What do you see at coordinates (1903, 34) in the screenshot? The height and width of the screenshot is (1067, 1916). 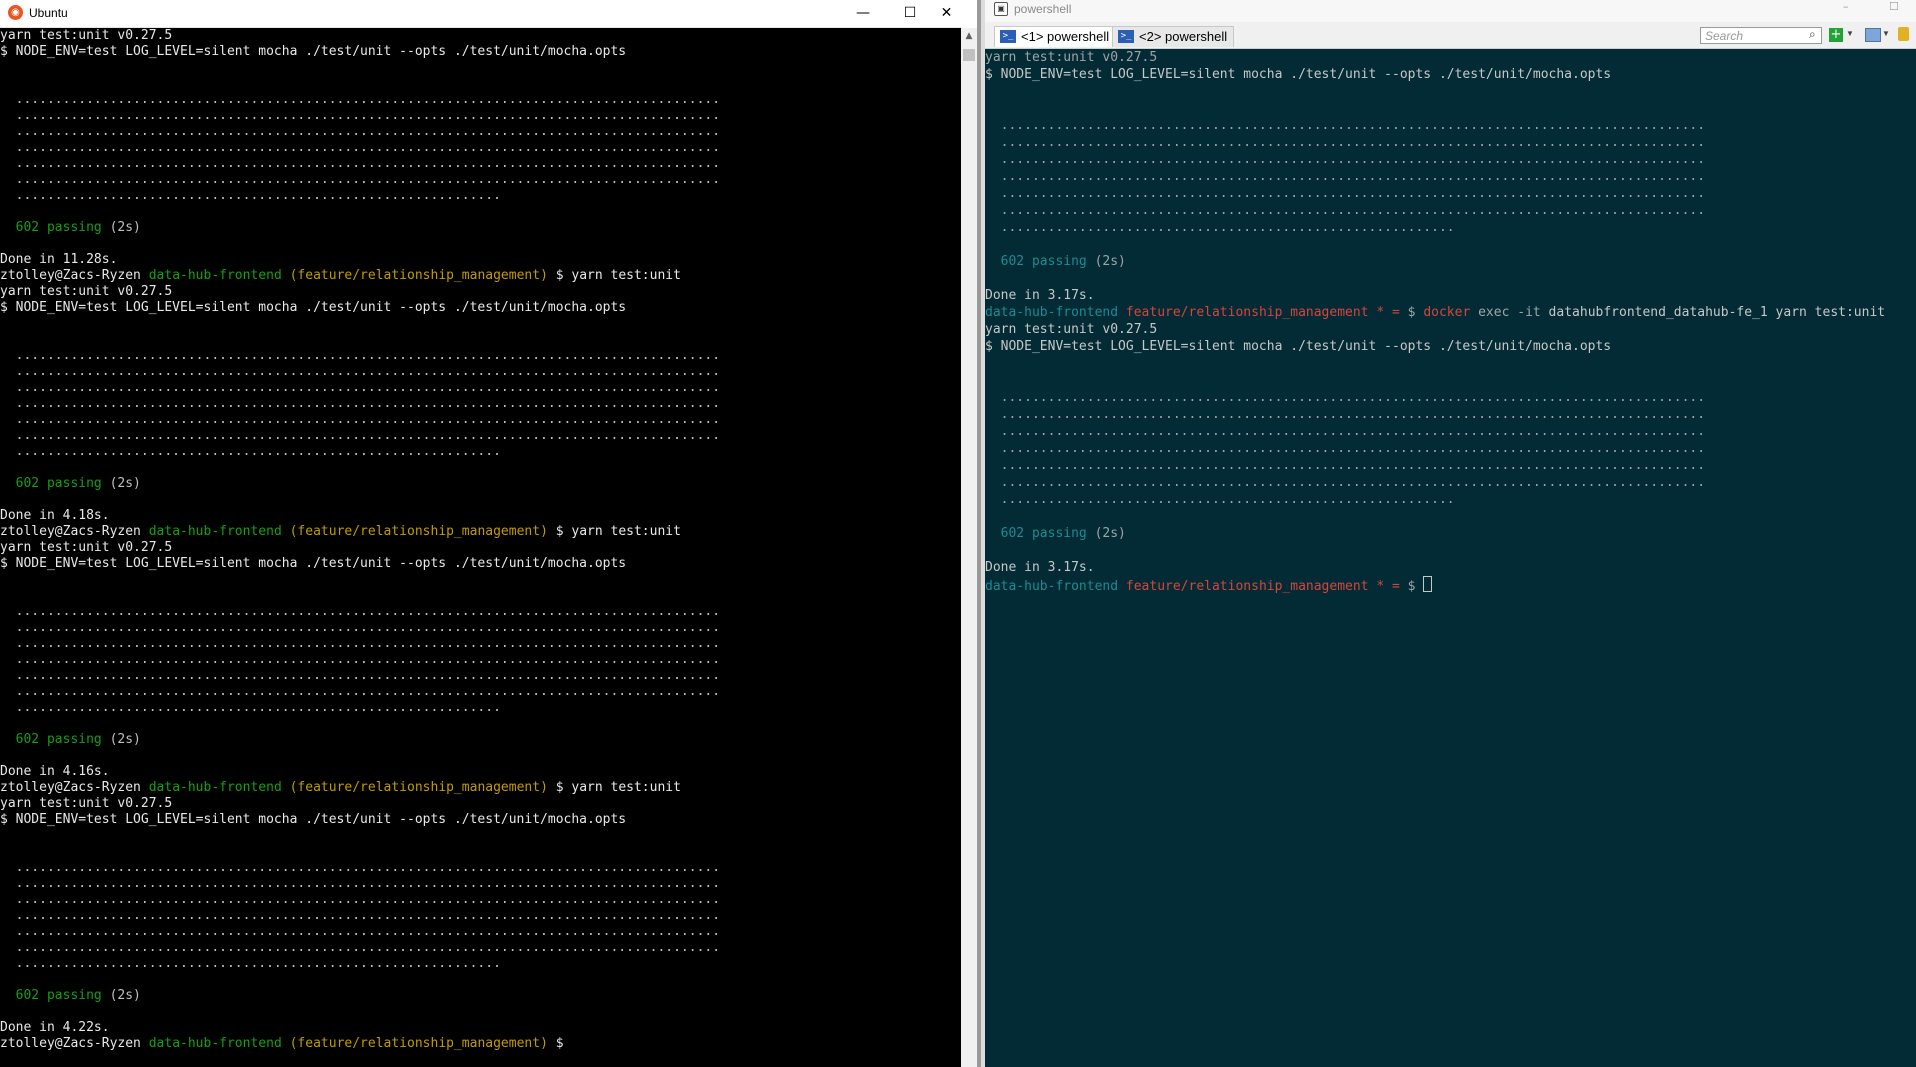 I see `lock-icon` at bounding box center [1903, 34].